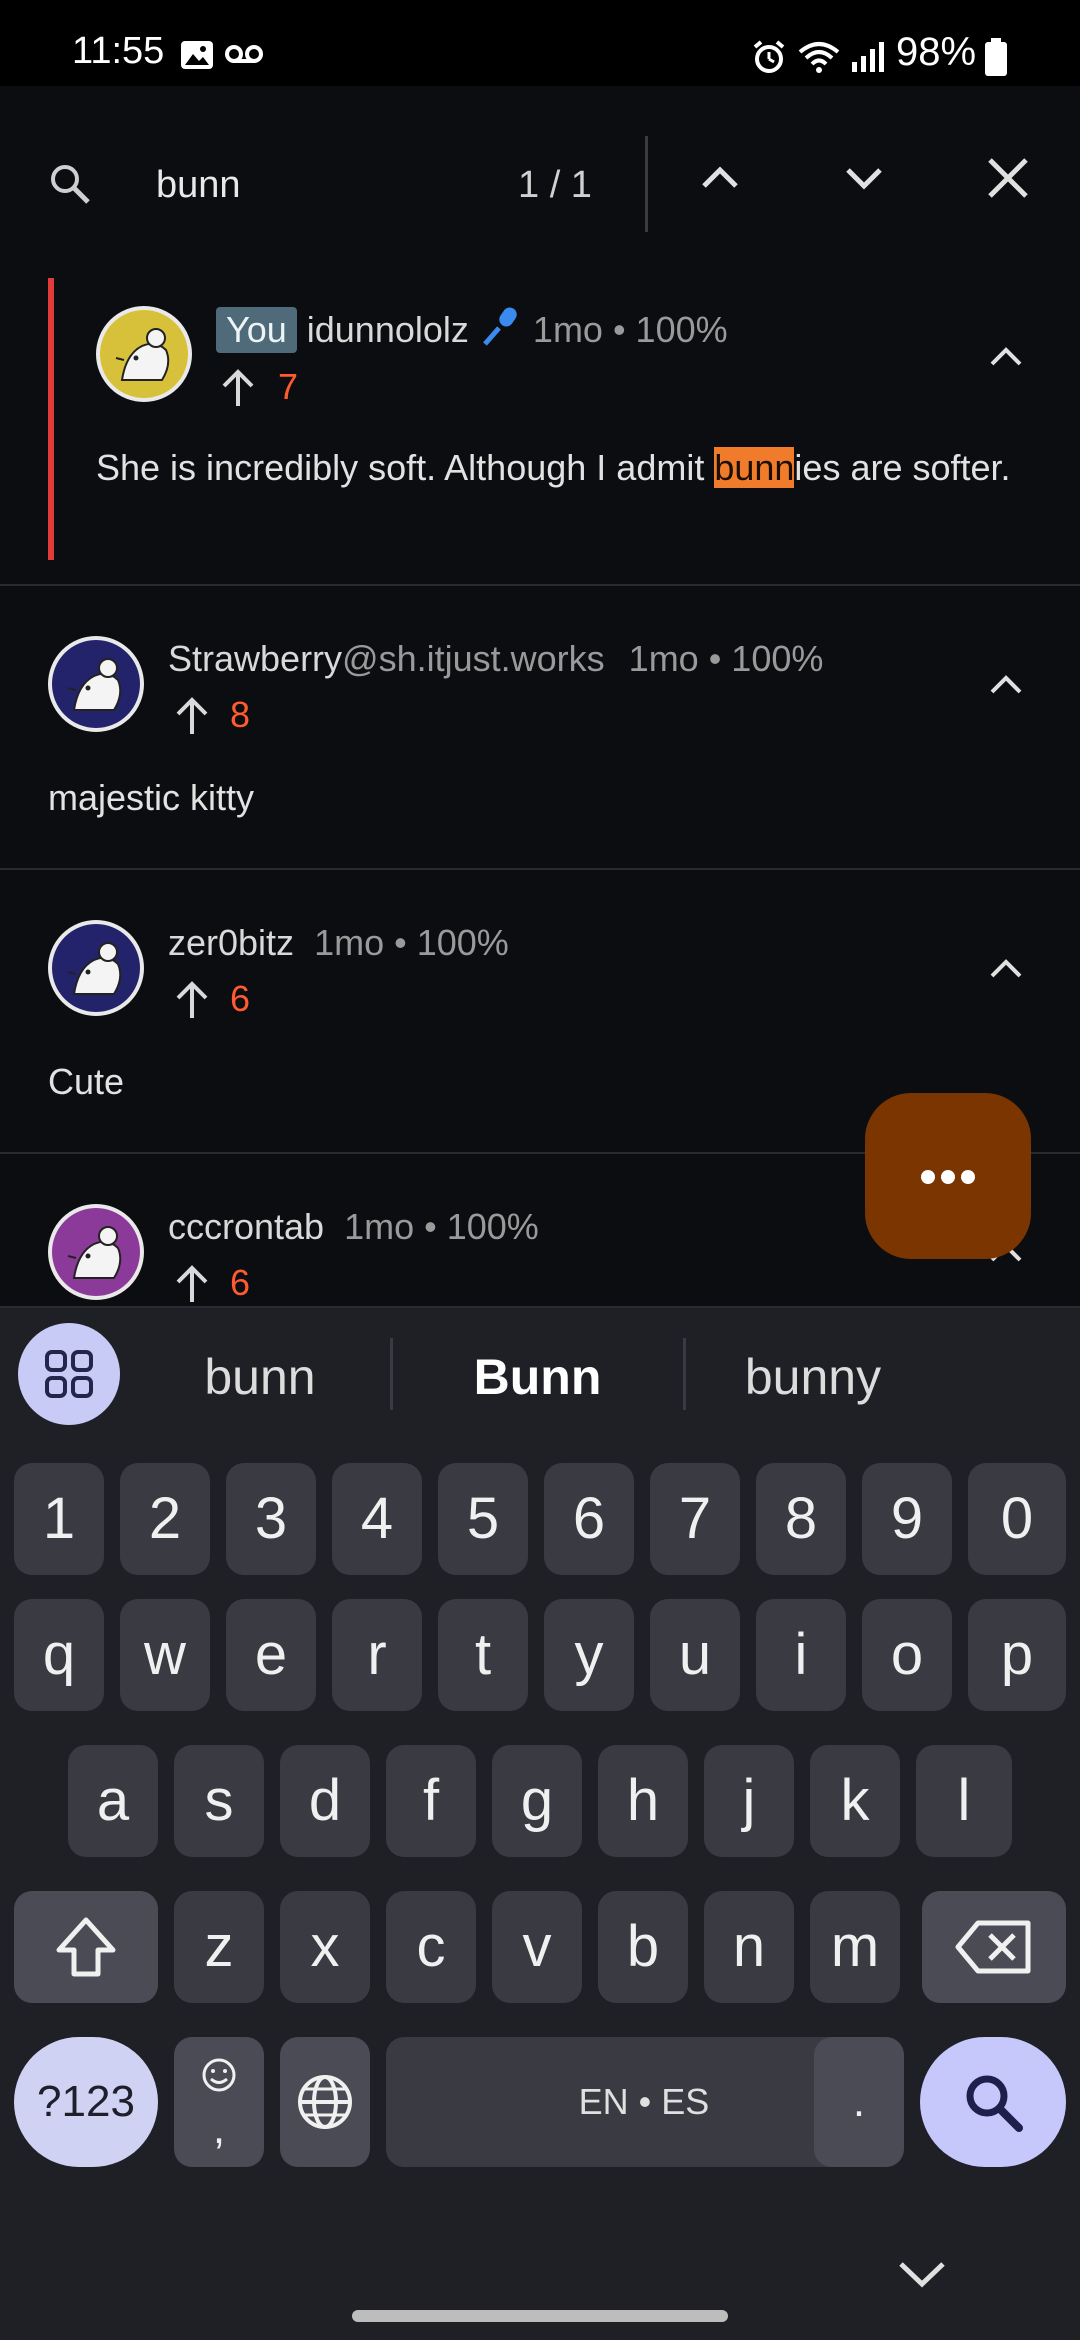 This screenshot has height=2340, width=1080. I want to click on key-2: 2, so click(165, 1519).